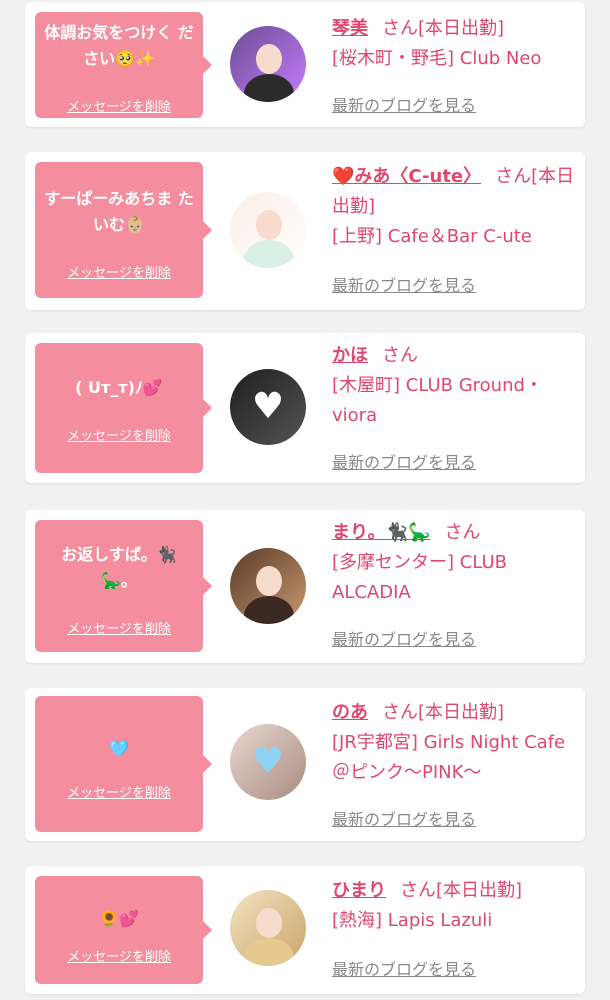  Describe the element at coordinates (350, 712) in the screenshot. I see `cast-name: のあ` at that location.